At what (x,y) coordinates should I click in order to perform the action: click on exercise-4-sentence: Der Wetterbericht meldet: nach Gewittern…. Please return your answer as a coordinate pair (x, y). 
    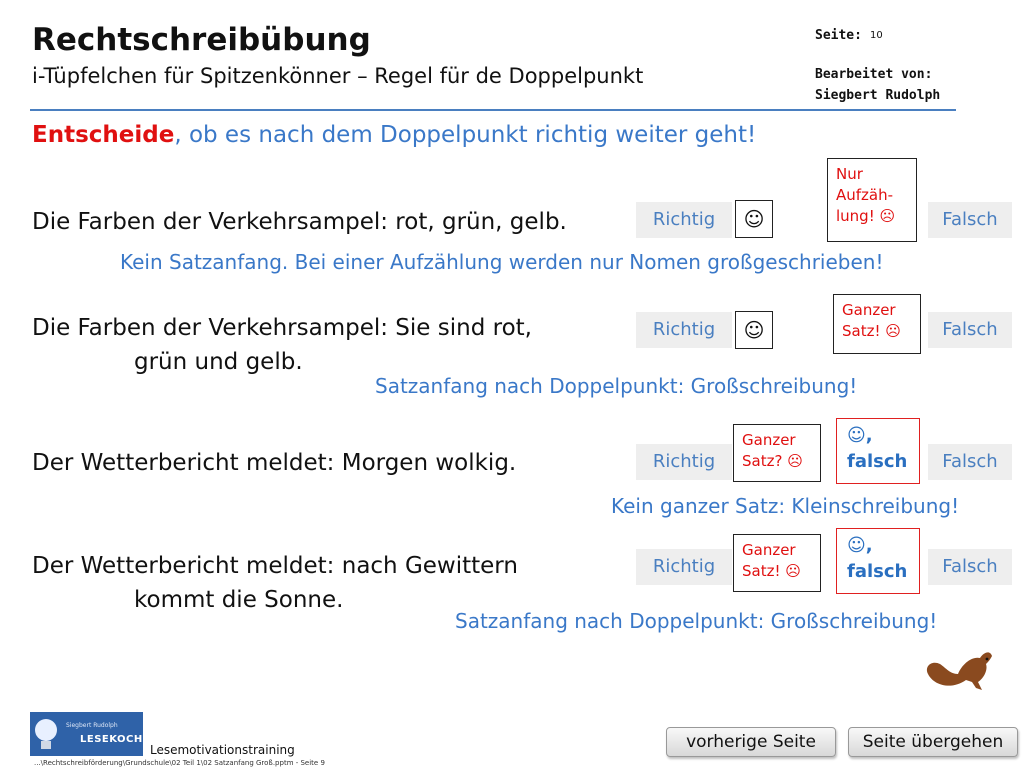
    Looking at the image, I should click on (275, 583).